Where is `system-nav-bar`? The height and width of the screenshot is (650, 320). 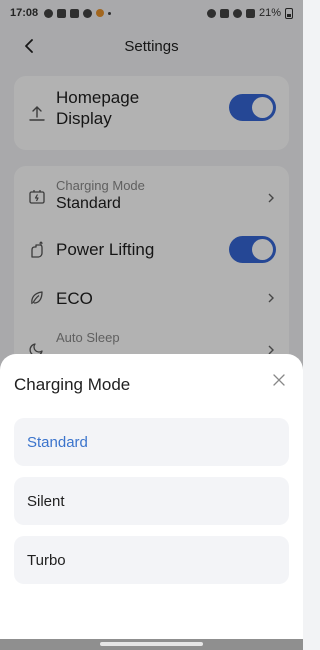 system-nav-bar is located at coordinates (151, 644).